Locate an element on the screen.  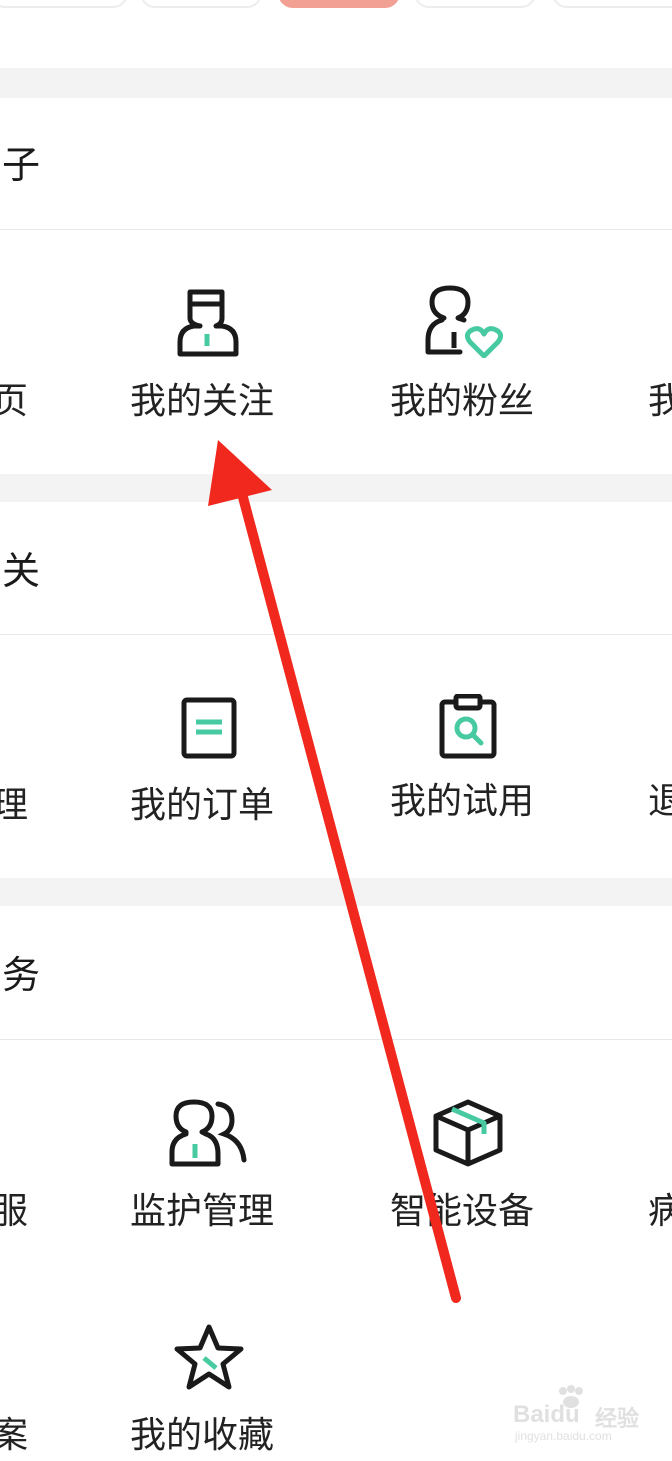
menu-item-label: 我的收藏 is located at coordinates (202, 1436).